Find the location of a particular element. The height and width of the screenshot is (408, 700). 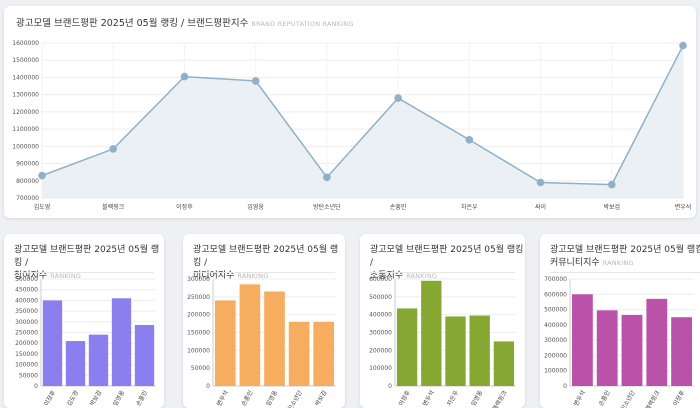

x-tick-label: 박보검 is located at coordinates (320, 398).